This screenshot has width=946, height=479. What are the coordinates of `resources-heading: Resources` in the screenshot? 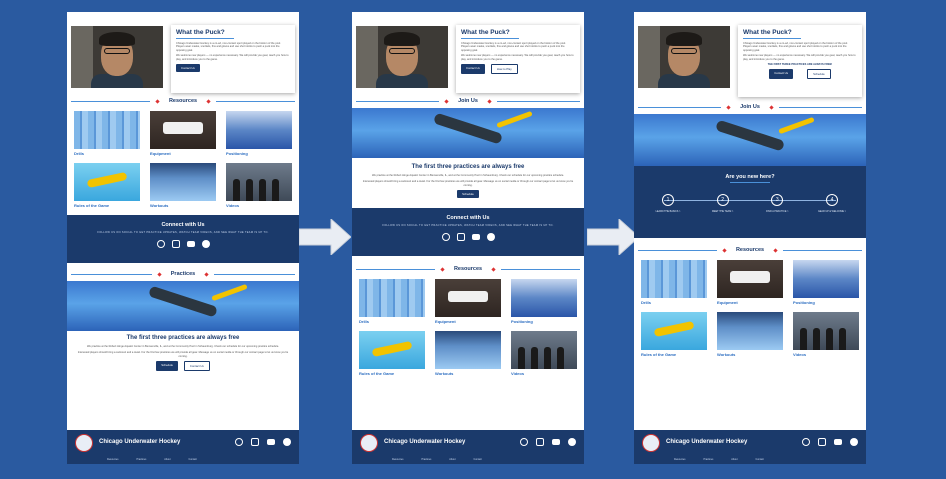 It's located at (468, 269).